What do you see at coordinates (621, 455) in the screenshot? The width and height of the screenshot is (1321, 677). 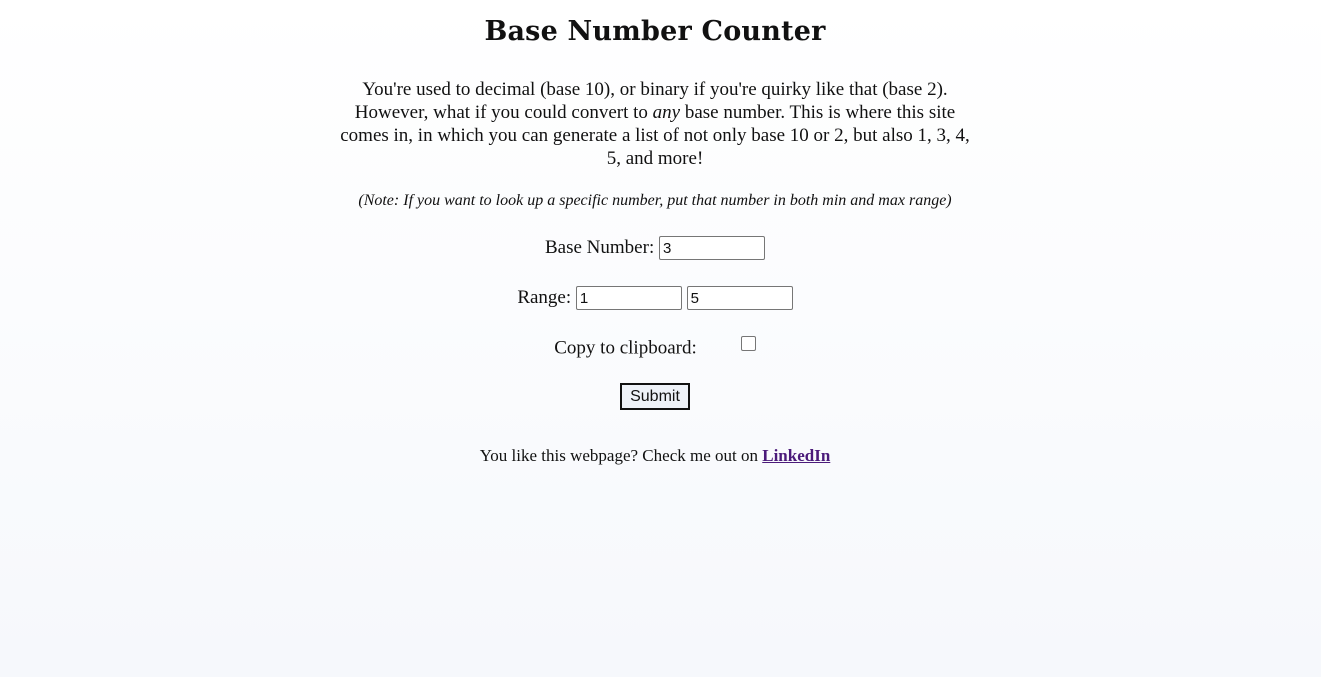 I see `footer-text: You like this webpage? Check me out on` at bounding box center [621, 455].